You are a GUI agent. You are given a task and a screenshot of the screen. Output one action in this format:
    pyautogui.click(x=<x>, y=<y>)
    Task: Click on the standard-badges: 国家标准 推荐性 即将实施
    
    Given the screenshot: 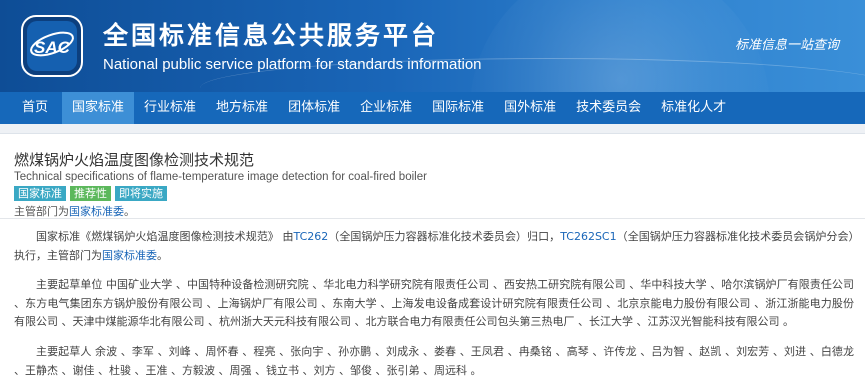 What is the action you would take?
    pyautogui.click(x=90, y=193)
    